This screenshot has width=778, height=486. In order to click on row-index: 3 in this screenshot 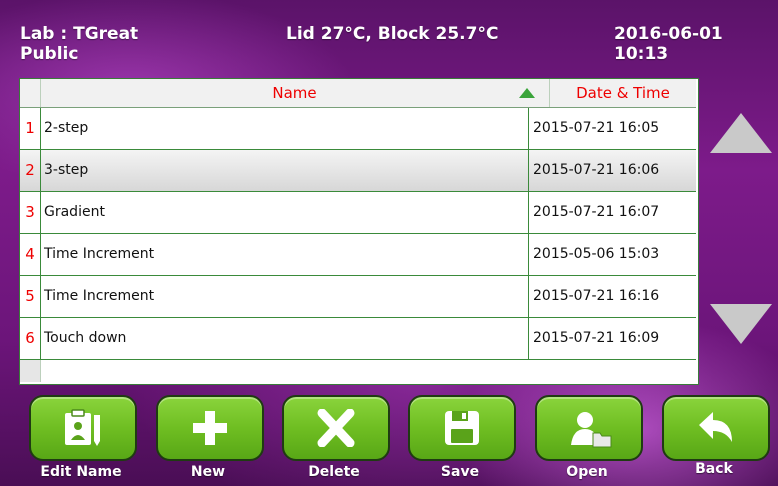, I will do `click(30, 212)`.